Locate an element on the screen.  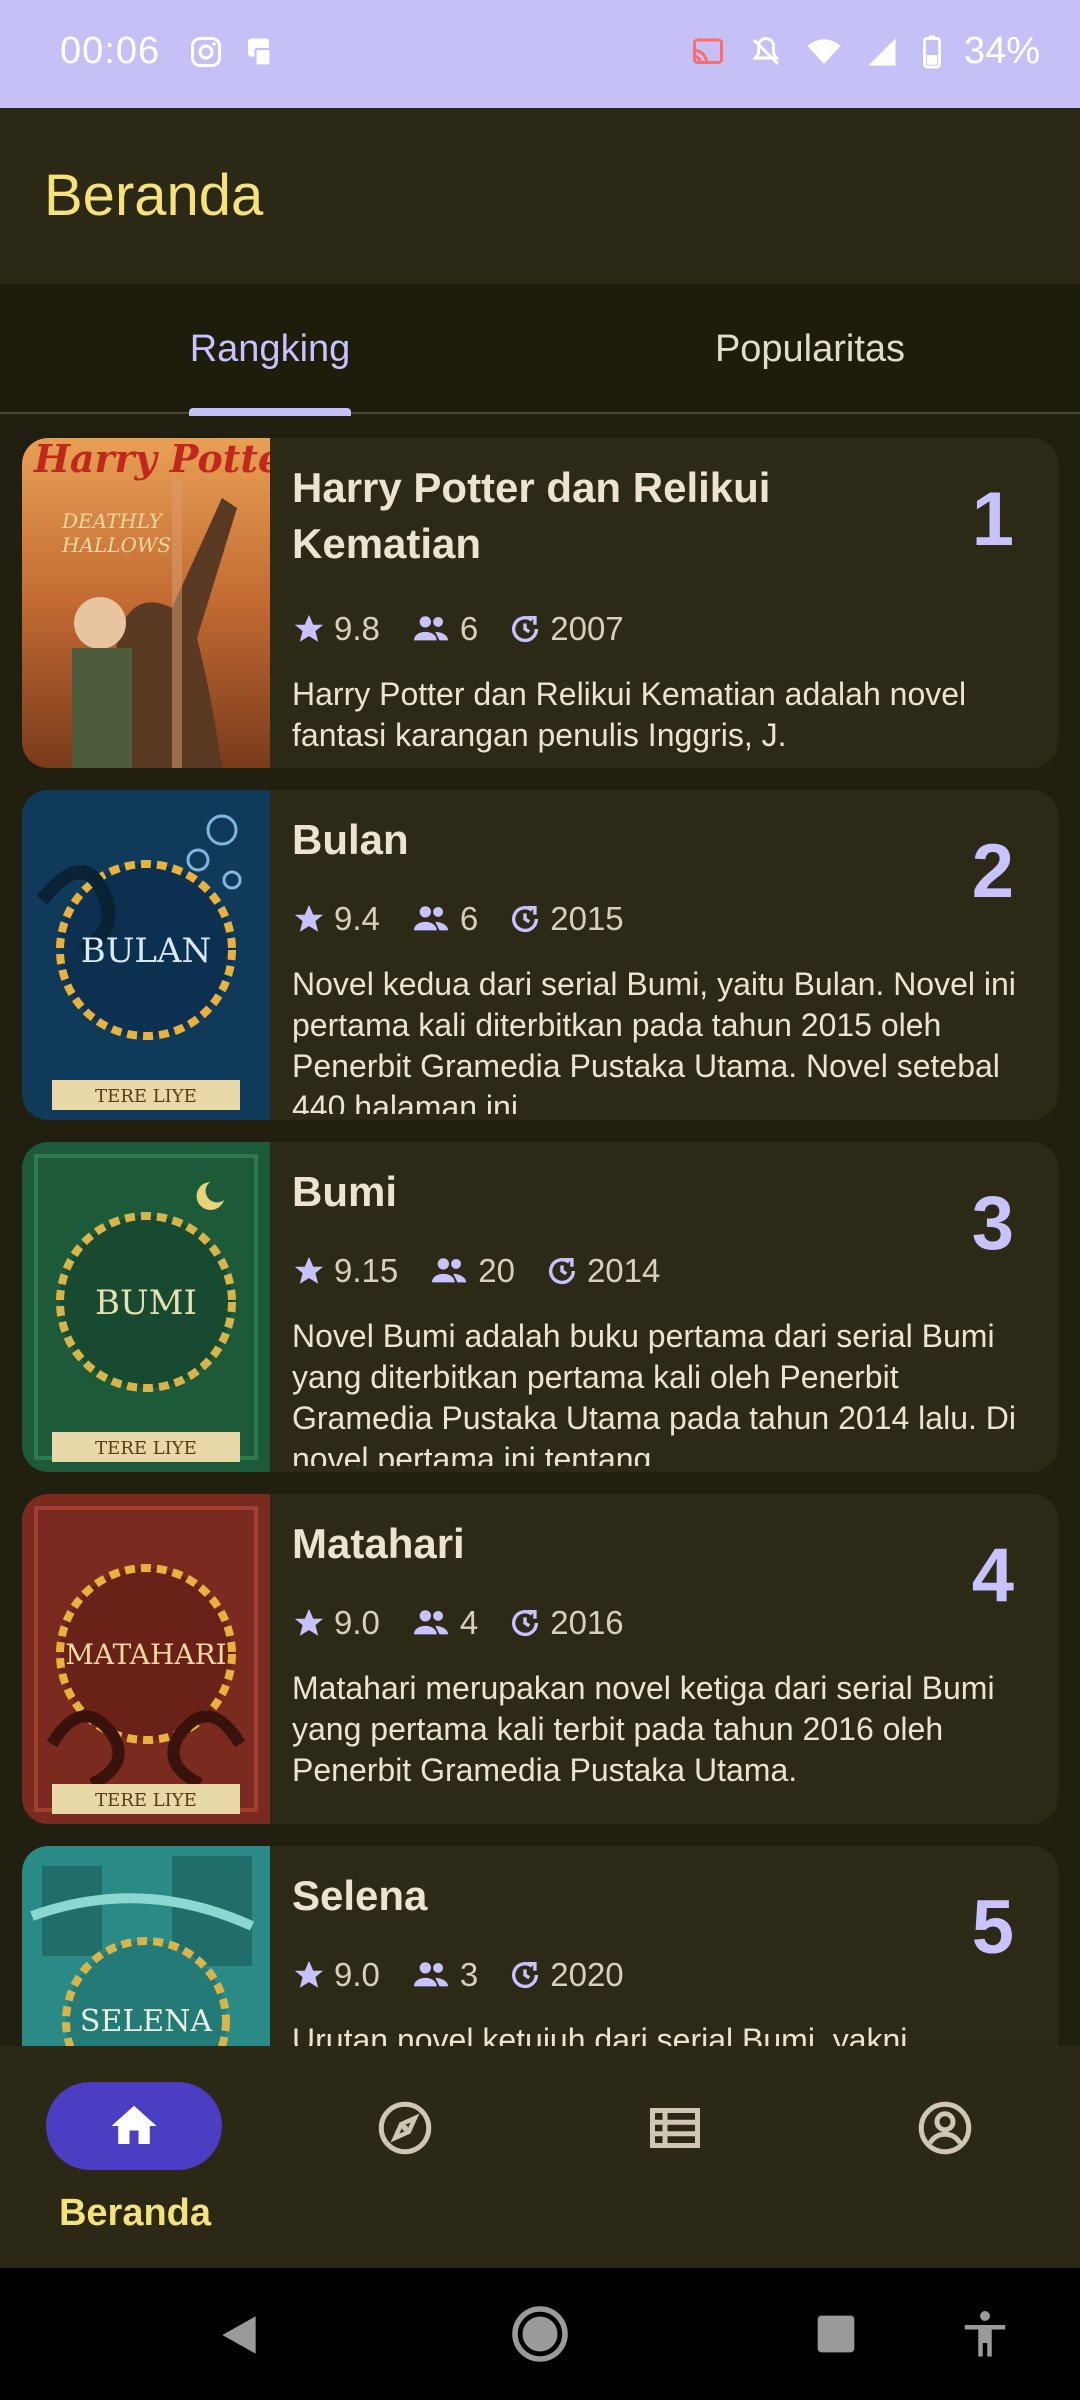
book-rank: 1 is located at coordinates (992, 519).